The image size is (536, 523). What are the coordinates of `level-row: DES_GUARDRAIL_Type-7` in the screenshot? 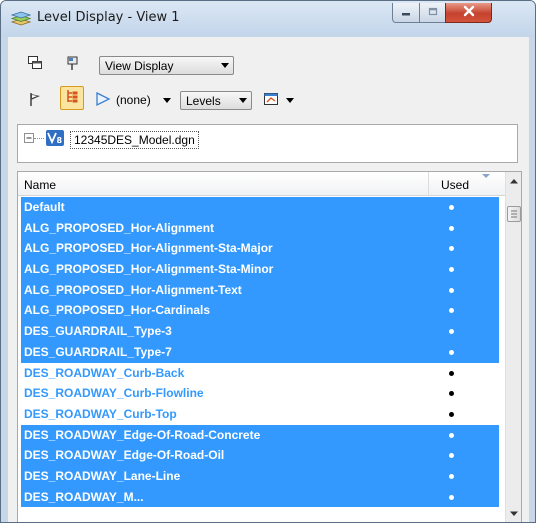 It's located at (260, 352).